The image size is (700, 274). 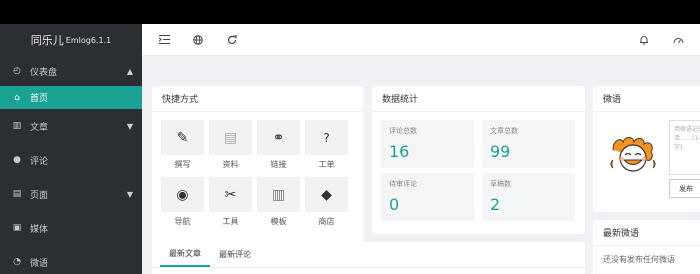 I want to click on question-icon: ?, so click(x=326, y=137).